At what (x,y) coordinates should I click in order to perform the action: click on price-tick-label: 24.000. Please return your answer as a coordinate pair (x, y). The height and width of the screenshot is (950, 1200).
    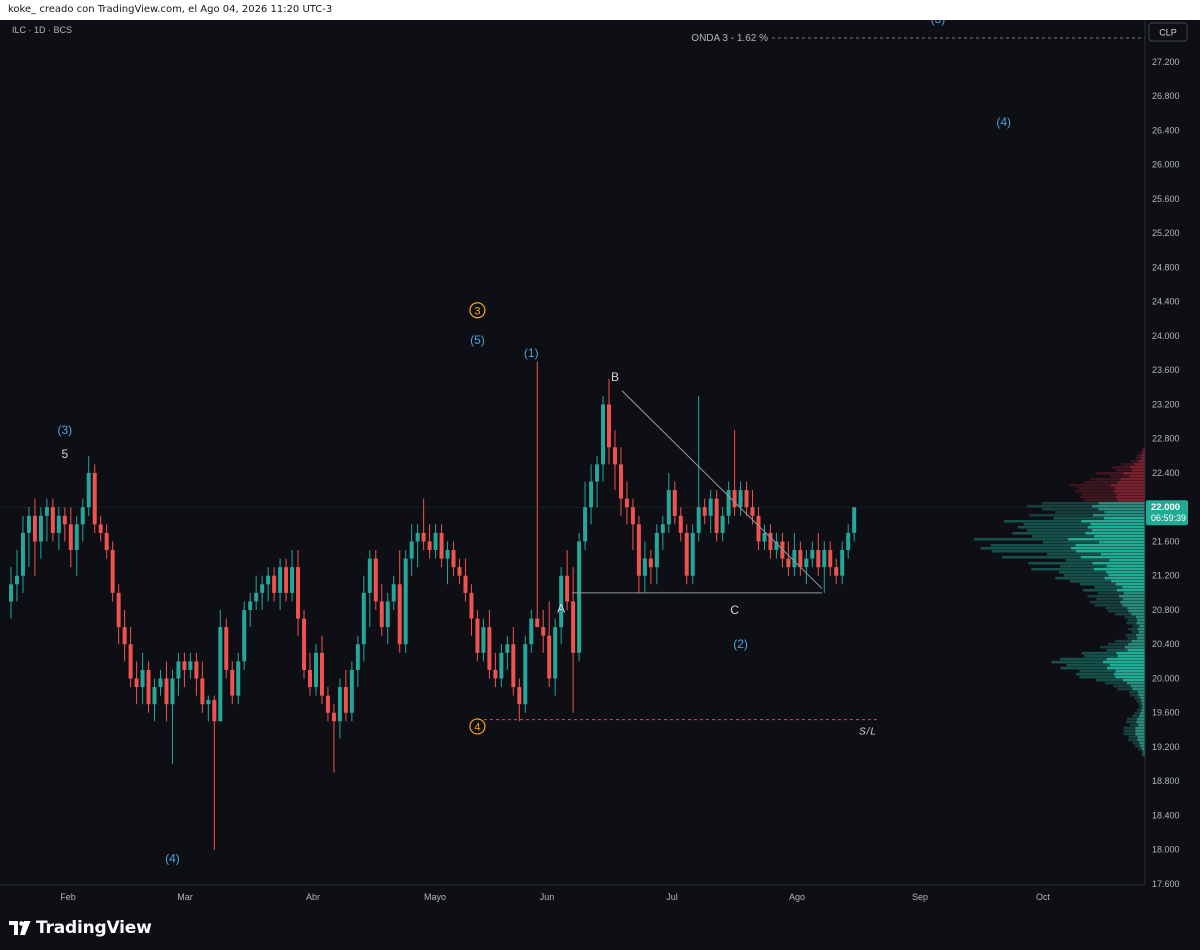
    Looking at the image, I should click on (1166, 336).